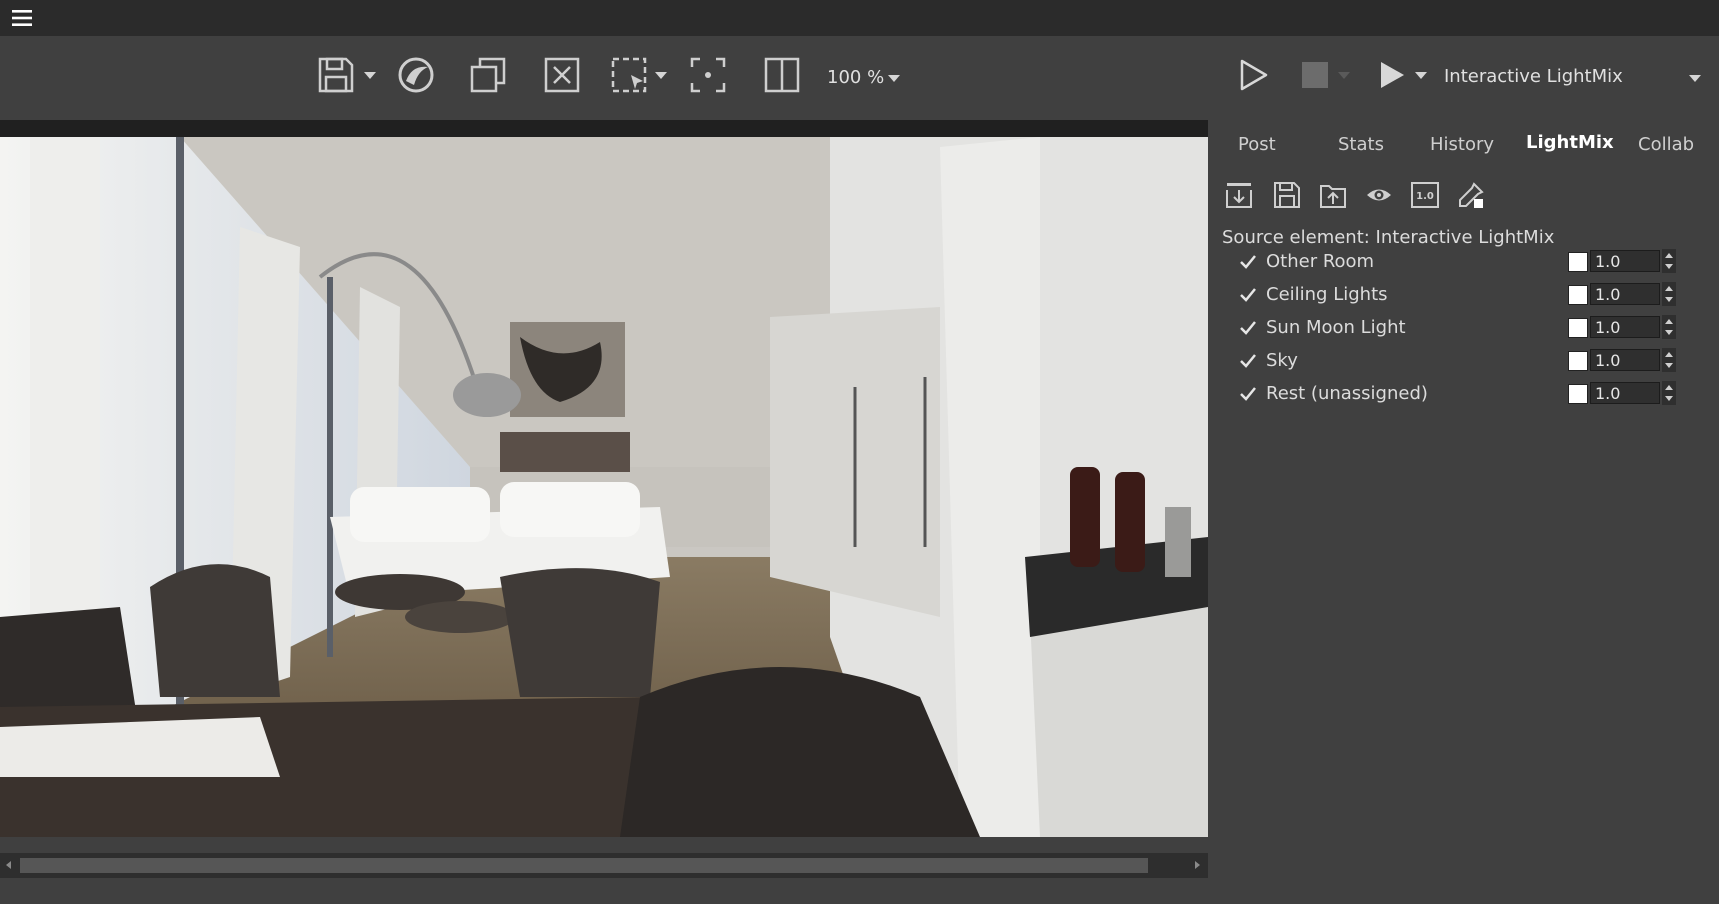 This screenshot has width=1719, height=904. I want to click on tab-post: Post, so click(1257, 144).